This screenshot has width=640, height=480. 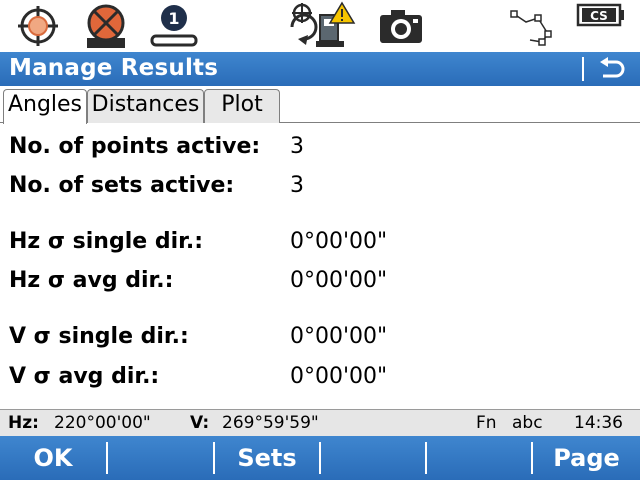 What do you see at coordinates (339, 280) in the screenshot?
I see `hz-avg-value: 0°00'00"` at bounding box center [339, 280].